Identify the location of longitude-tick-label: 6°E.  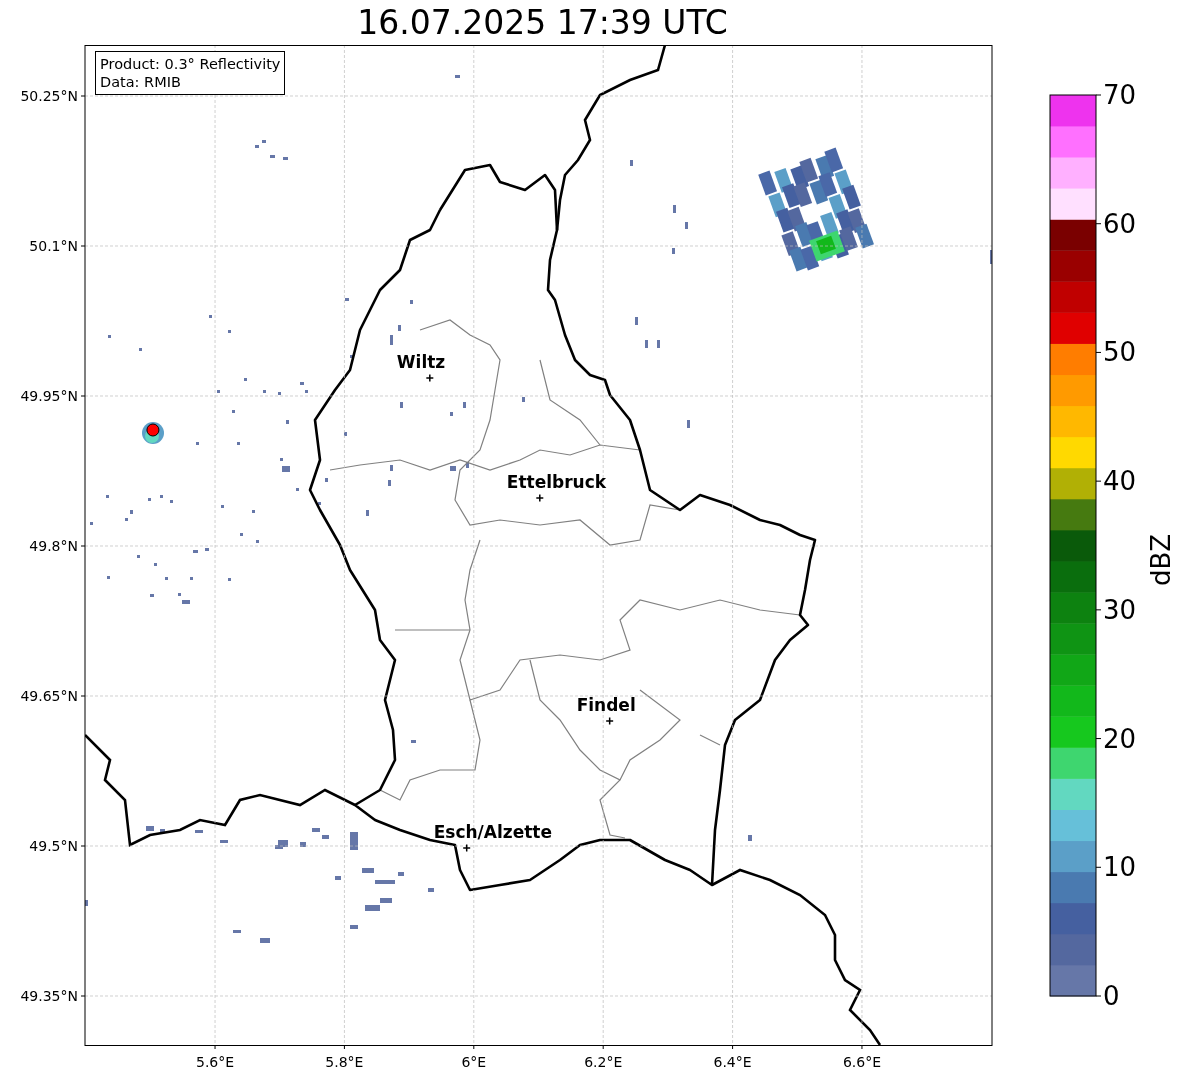
(474, 1062).